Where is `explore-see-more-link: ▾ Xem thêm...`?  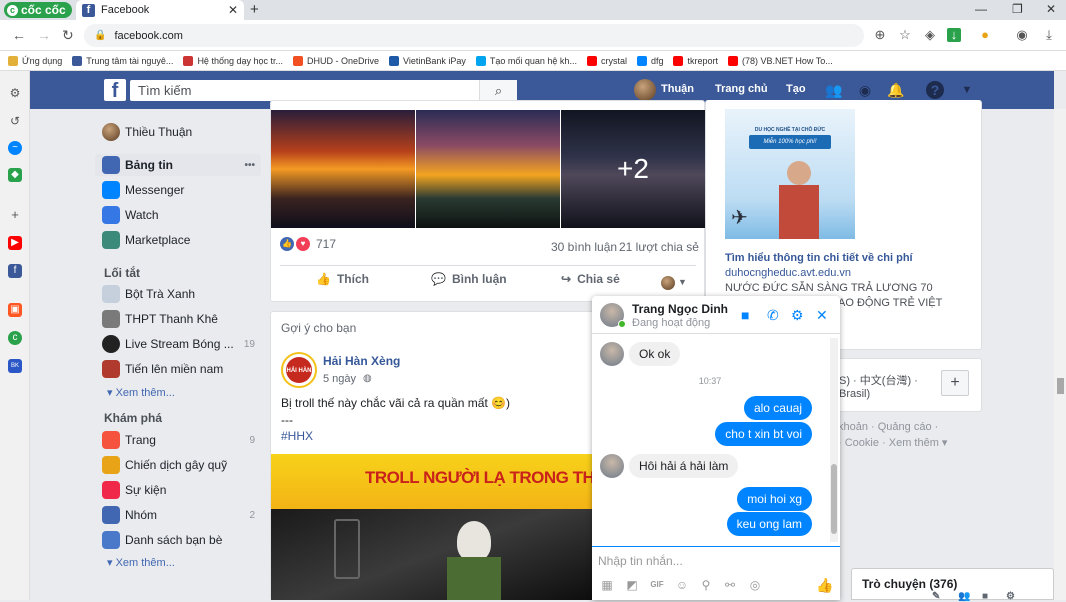
explore-see-more-link: ▾ Xem thêm... is located at coordinates (141, 562).